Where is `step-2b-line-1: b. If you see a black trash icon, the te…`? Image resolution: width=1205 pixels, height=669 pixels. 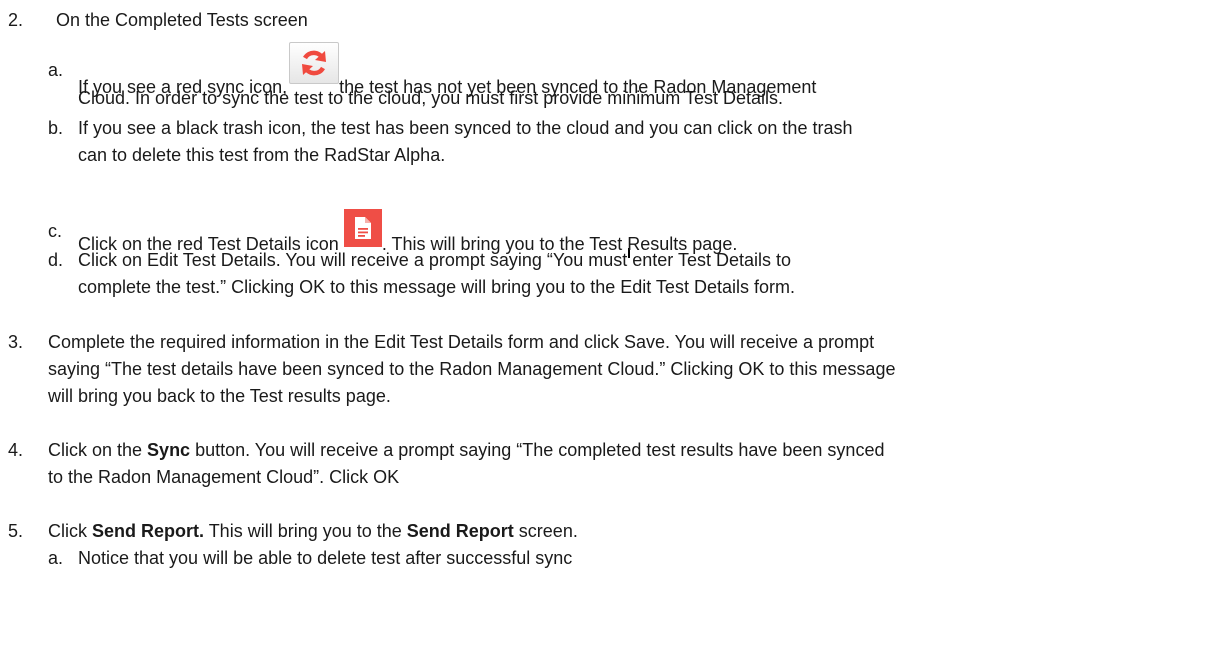
step-2b-line-1: b. If you see a black trash icon, the te… is located at coordinates (450, 128).